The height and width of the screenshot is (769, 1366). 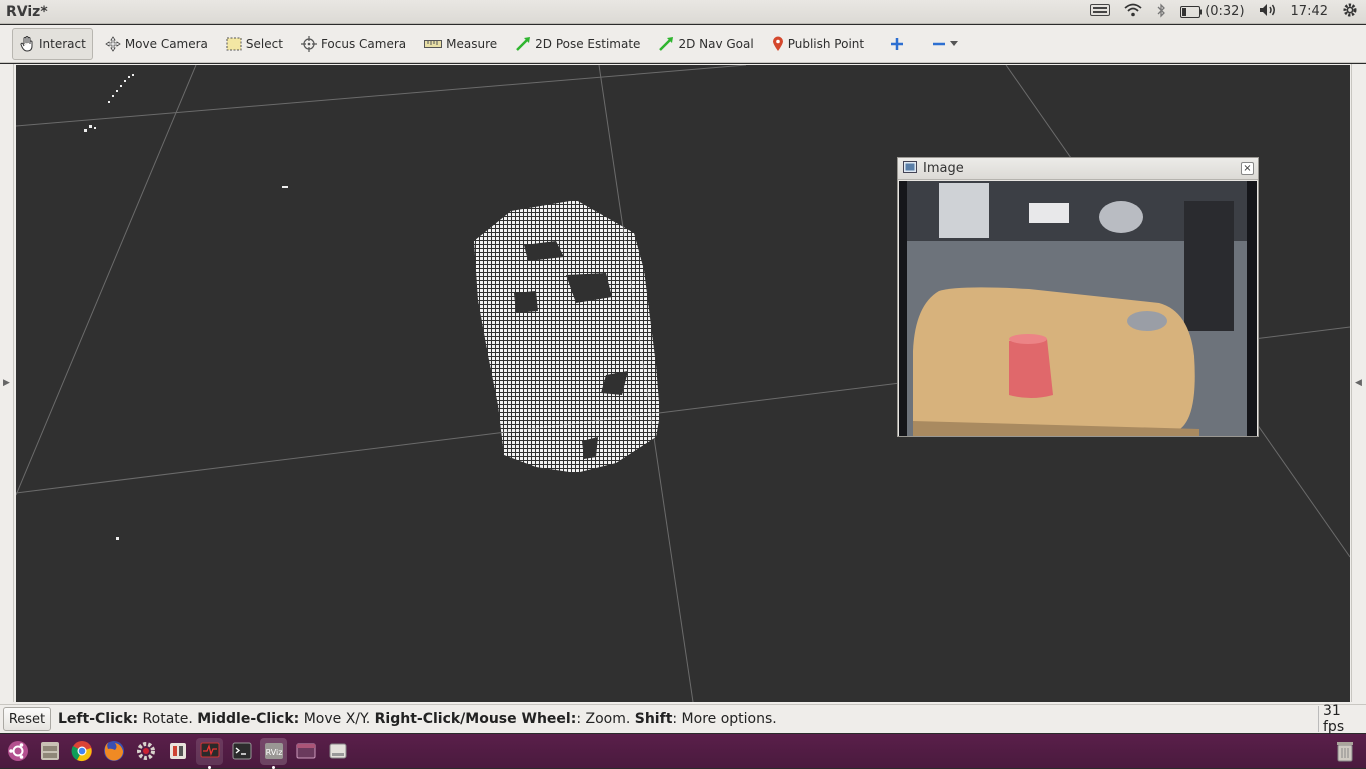 I want to click on launcher-firefox, so click(x=113, y=751).